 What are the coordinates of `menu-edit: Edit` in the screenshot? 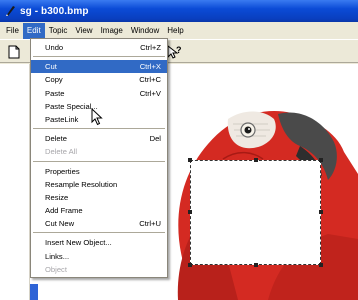 It's located at (33, 30).